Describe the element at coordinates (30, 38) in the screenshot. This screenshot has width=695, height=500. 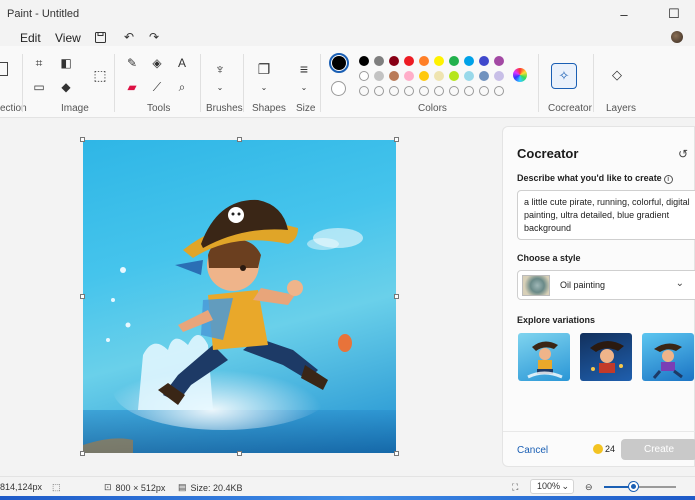
I see `edit-menu: Edit` at that location.